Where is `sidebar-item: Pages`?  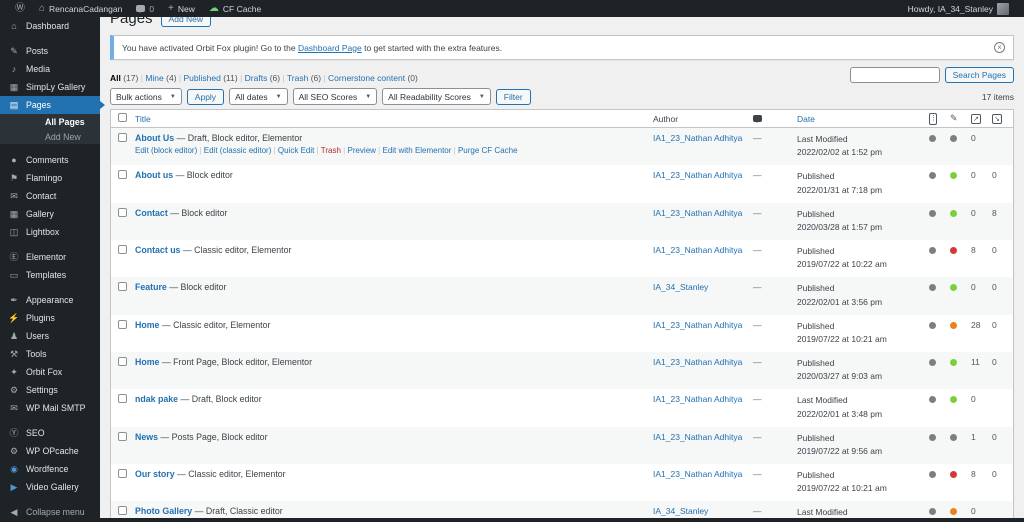 sidebar-item: Pages is located at coordinates (52, 105).